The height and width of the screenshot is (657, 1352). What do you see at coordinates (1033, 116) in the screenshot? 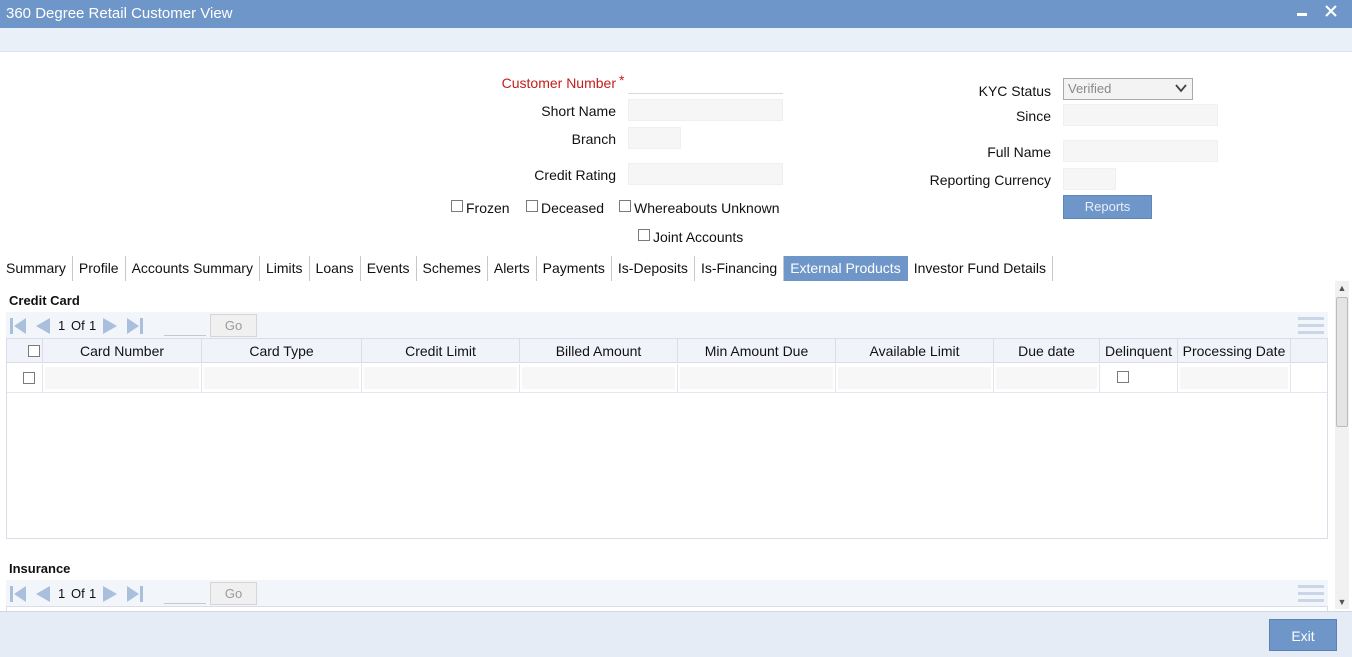
I see `since-label: Since` at bounding box center [1033, 116].